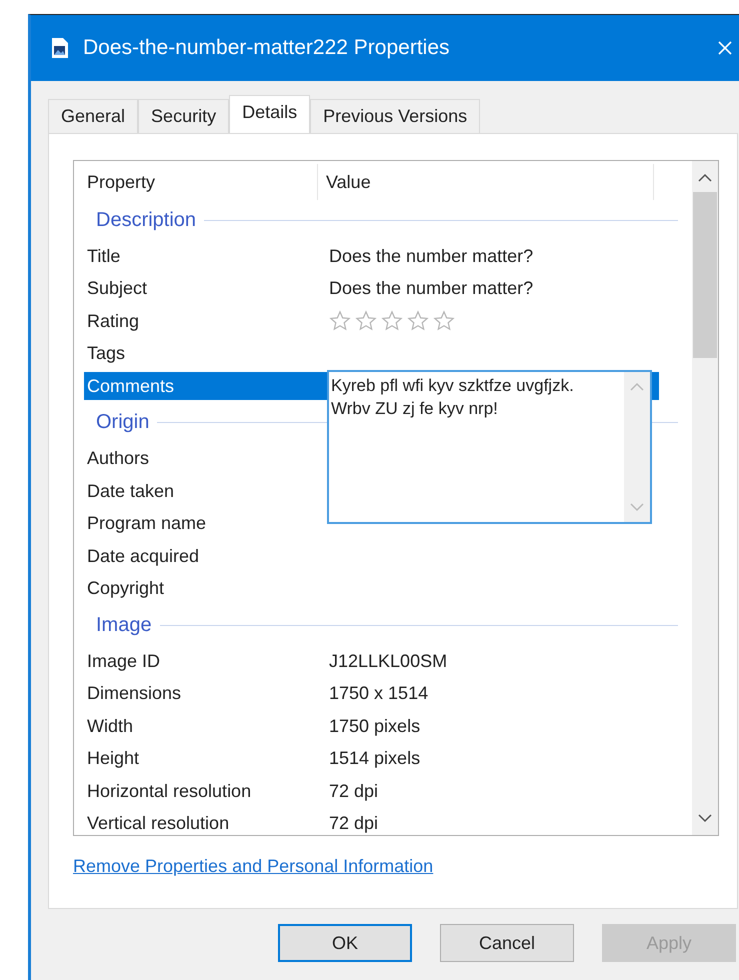 The height and width of the screenshot is (980, 739). Describe the element at coordinates (206, 524) in the screenshot. I see `property-name: Program name` at that location.